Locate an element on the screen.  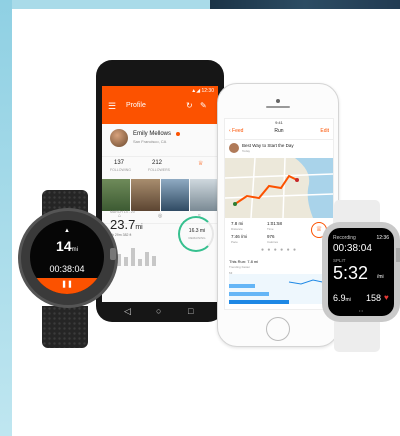
menu-icon: ☰ is located at coordinates (112, 106).